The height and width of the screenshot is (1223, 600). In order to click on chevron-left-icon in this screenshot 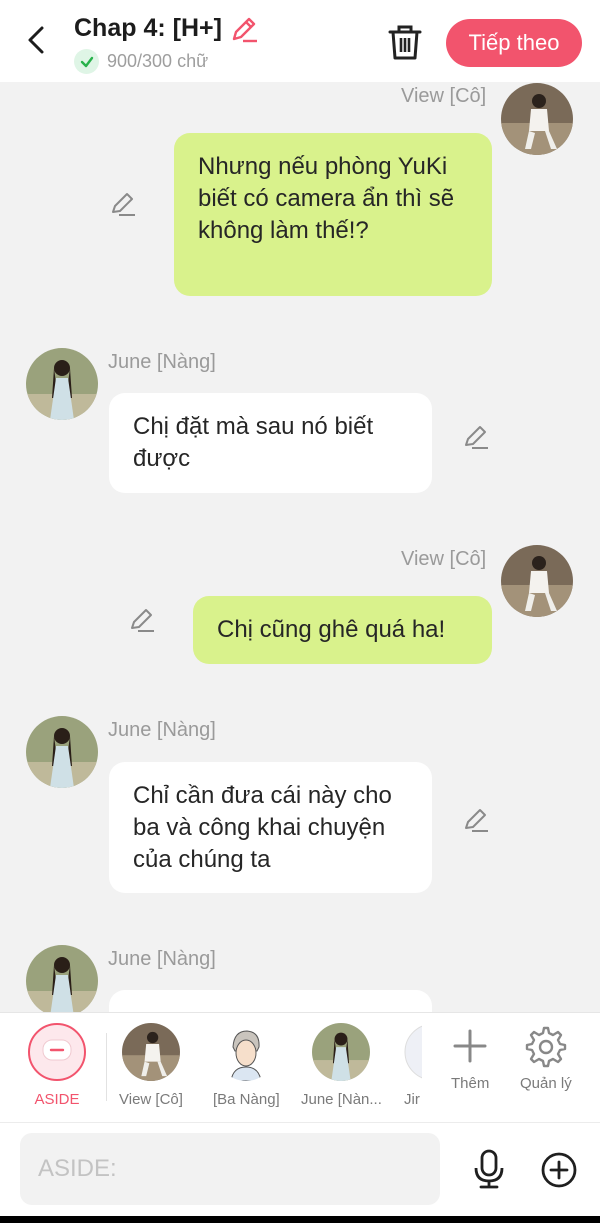, I will do `click(36, 40)`.